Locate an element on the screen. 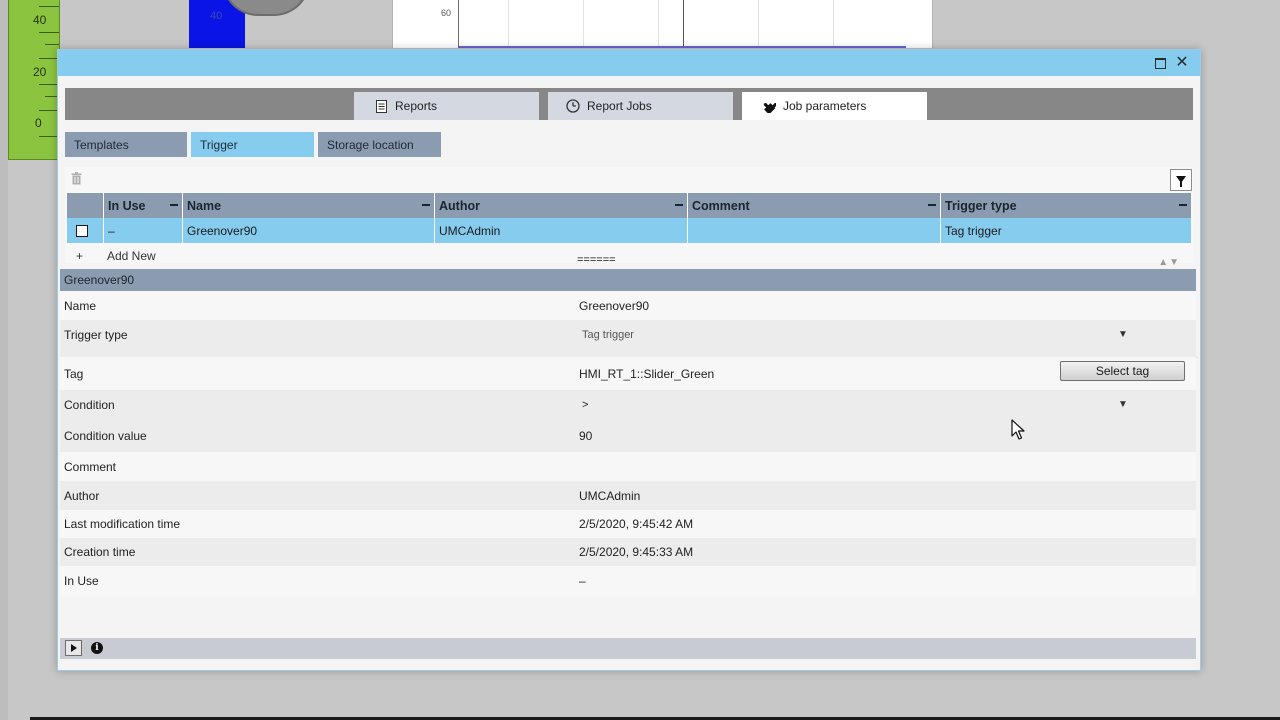  property-label: Comment is located at coordinates (90, 466).